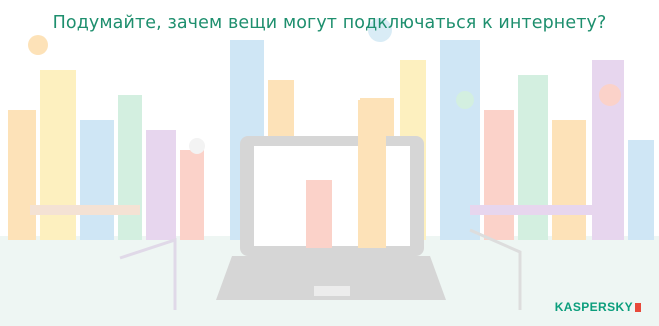 The height and width of the screenshot is (326, 659). I want to click on laptop-touchpad, so click(332, 291).